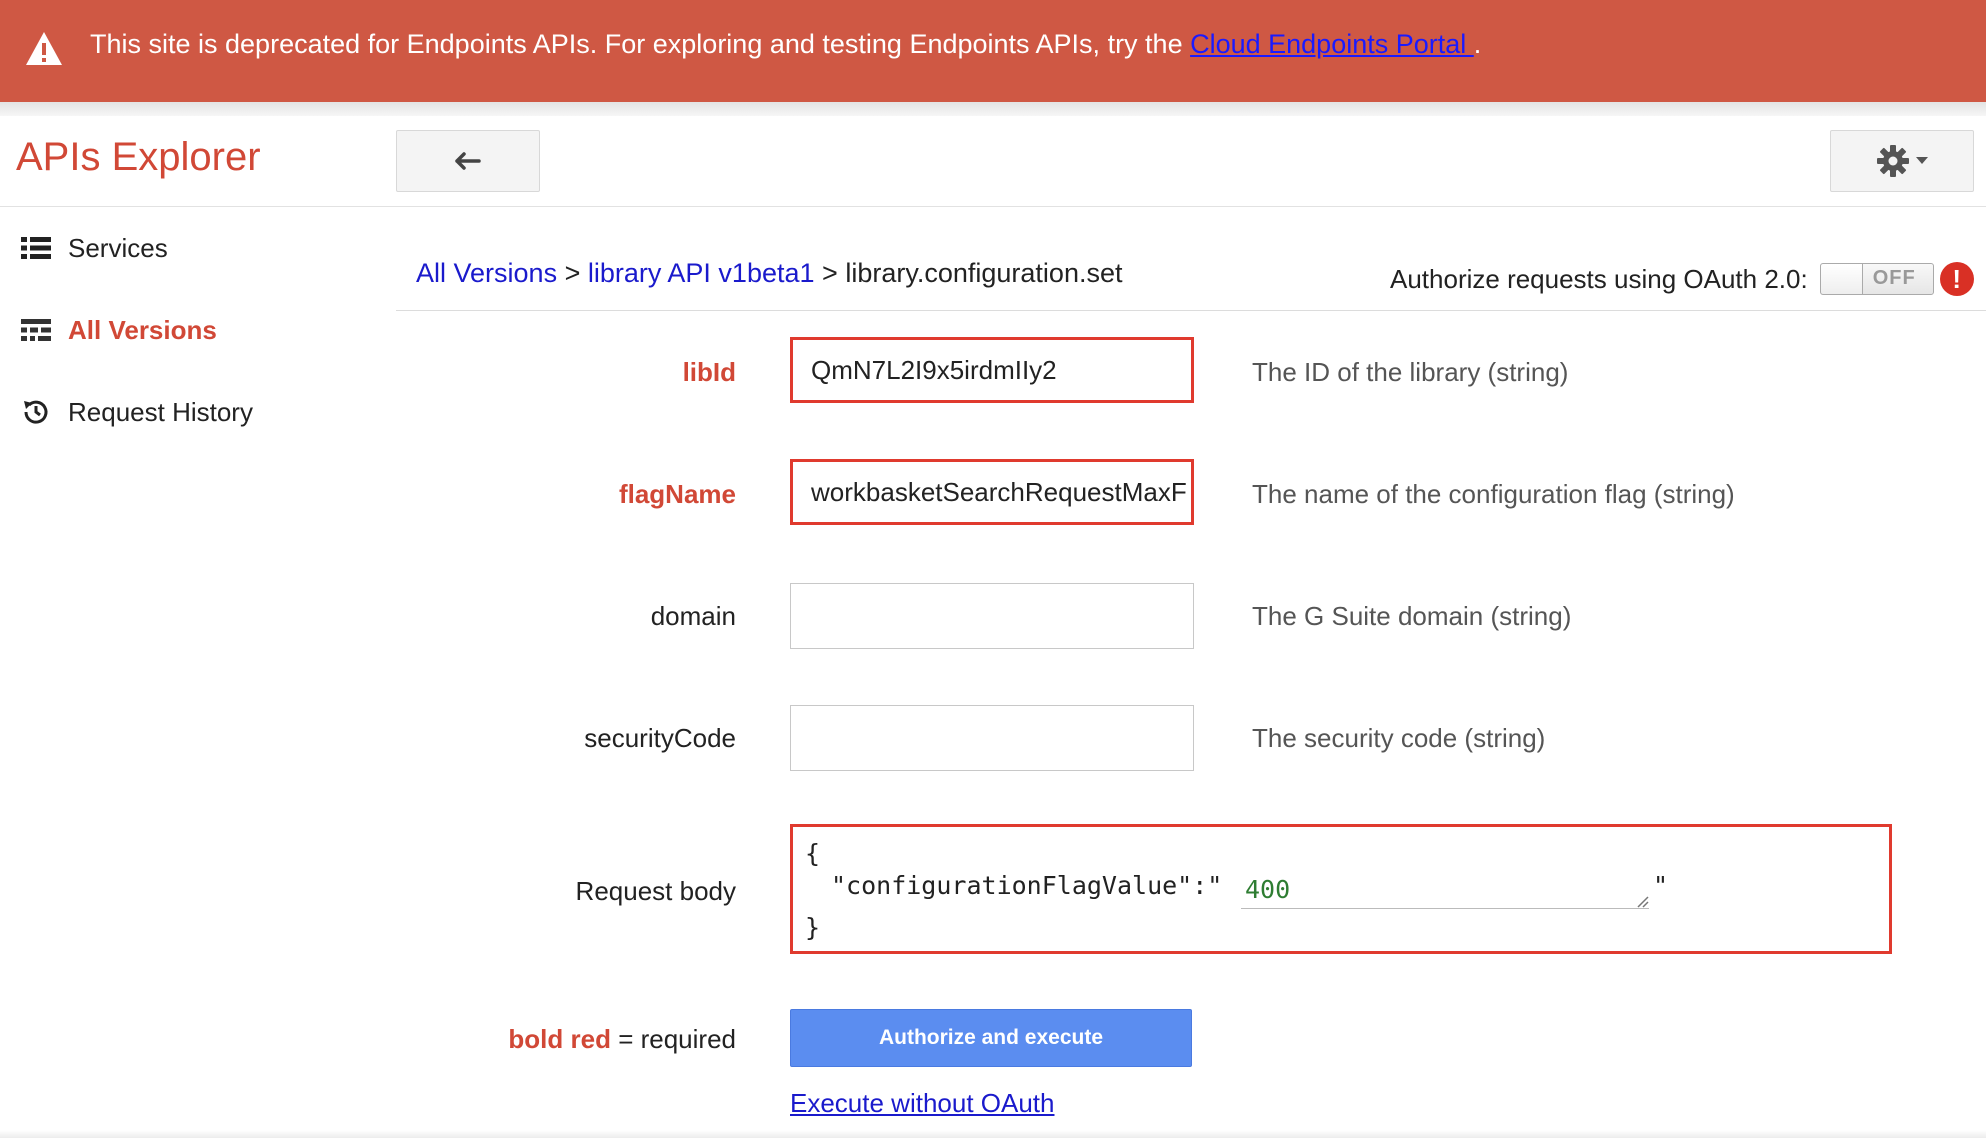  I want to click on header-divider, so click(993, 206).